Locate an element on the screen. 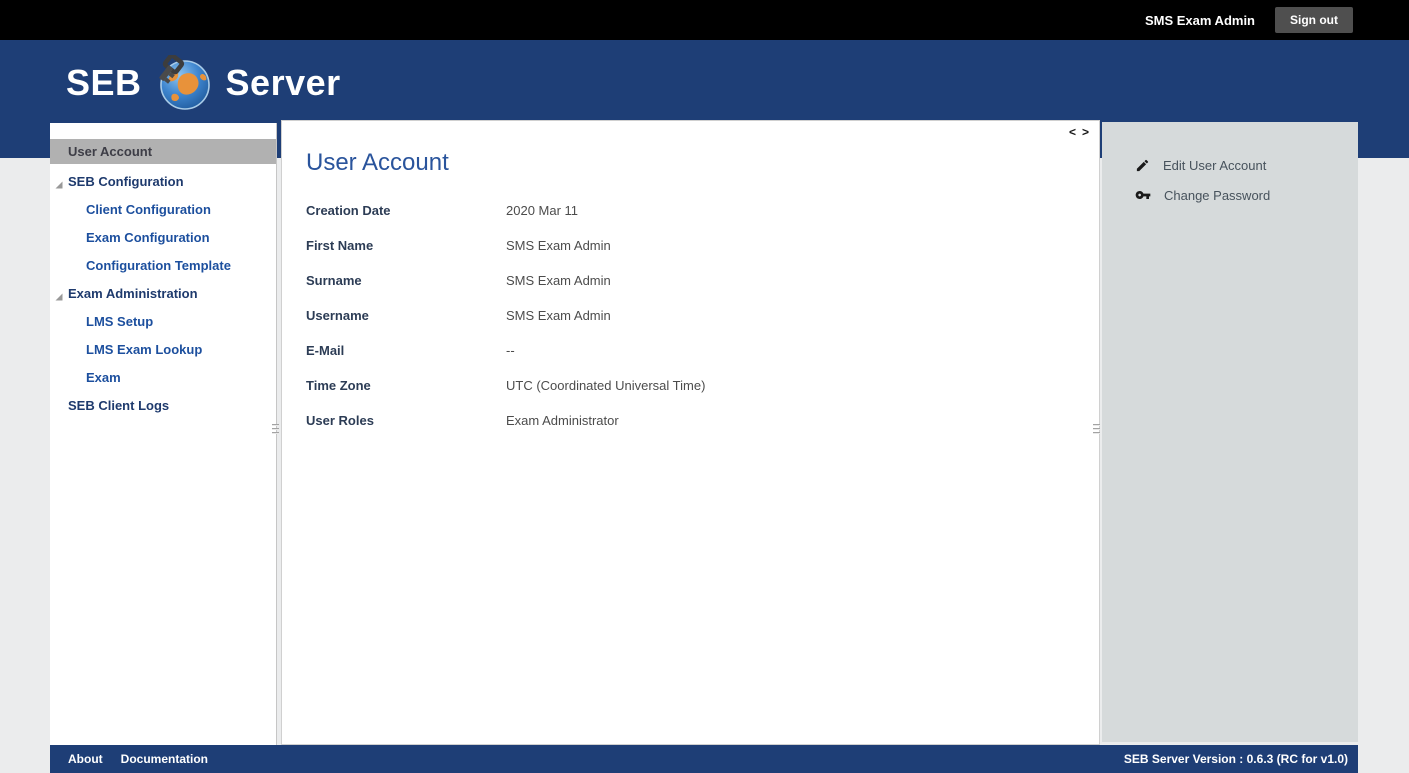 The height and width of the screenshot is (773, 1409). logo-text-server: Server is located at coordinates (283, 82).